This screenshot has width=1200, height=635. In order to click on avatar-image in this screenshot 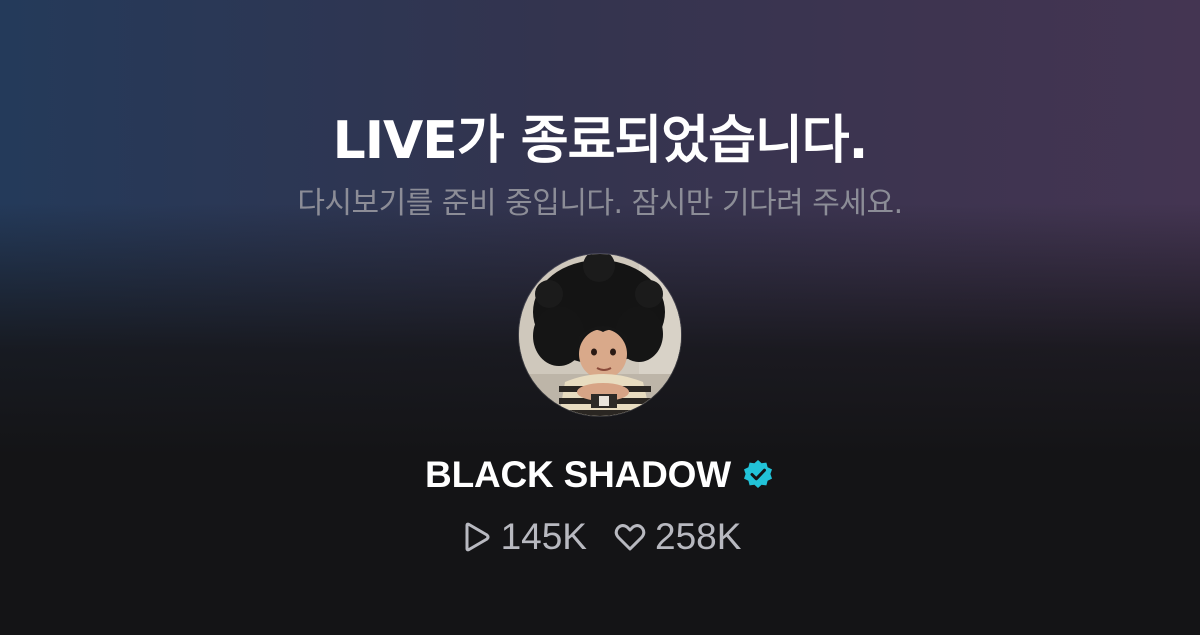, I will do `click(600, 335)`.